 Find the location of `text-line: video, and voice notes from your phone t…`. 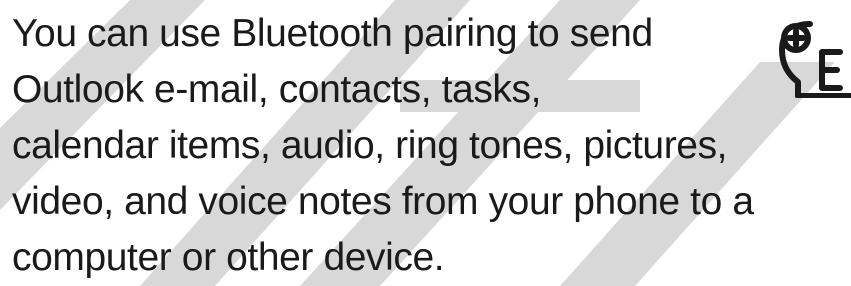

text-line: video, and voice notes from your phone t… is located at coordinates (383, 201).